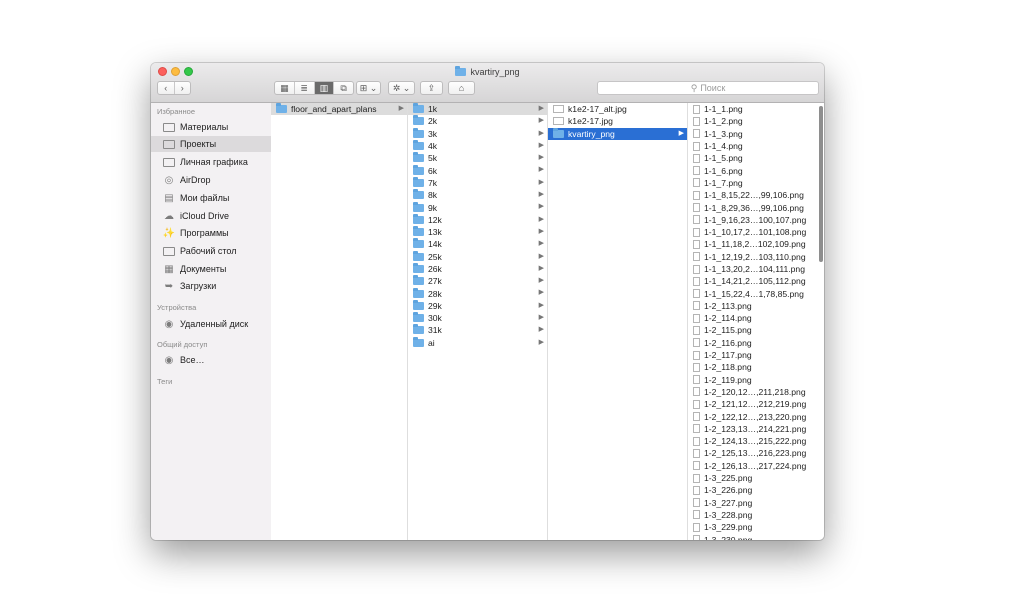  What do you see at coordinates (756, 207) in the screenshot?
I see `file-row: 1-1_8,29,36…,99,106.png` at bounding box center [756, 207].